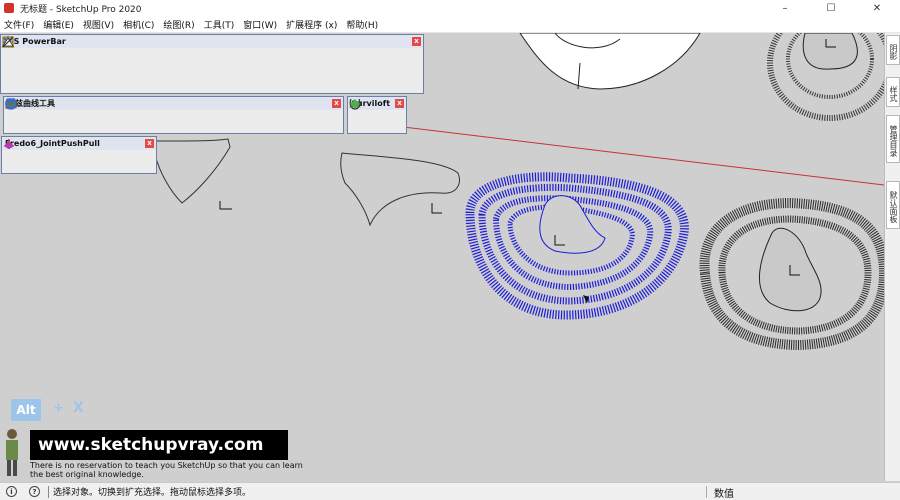 The width and height of the screenshot is (900, 500). What do you see at coordinates (173, 103) in the screenshot?
I see `toolbar-bezier-header: 贝兹曲线工具 x` at bounding box center [173, 103].